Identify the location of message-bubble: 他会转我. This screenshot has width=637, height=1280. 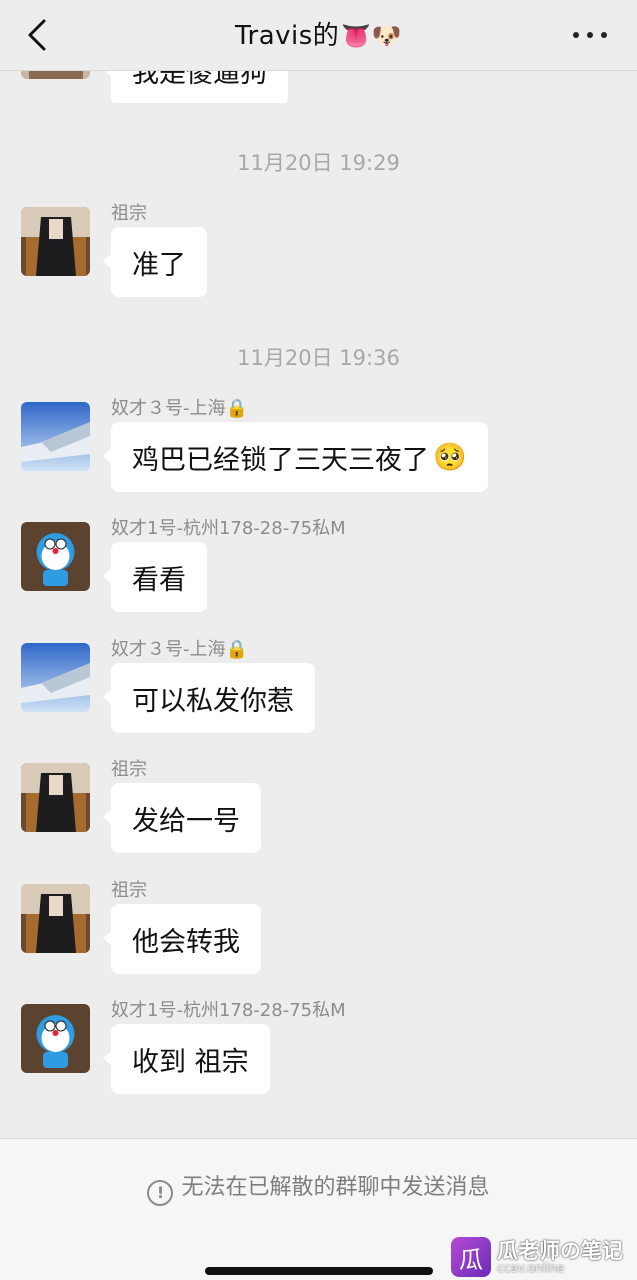
(182, 939).